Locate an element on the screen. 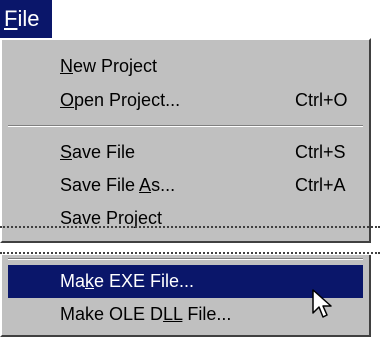  arrow-pointer-icon is located at coordinates (323, 307).